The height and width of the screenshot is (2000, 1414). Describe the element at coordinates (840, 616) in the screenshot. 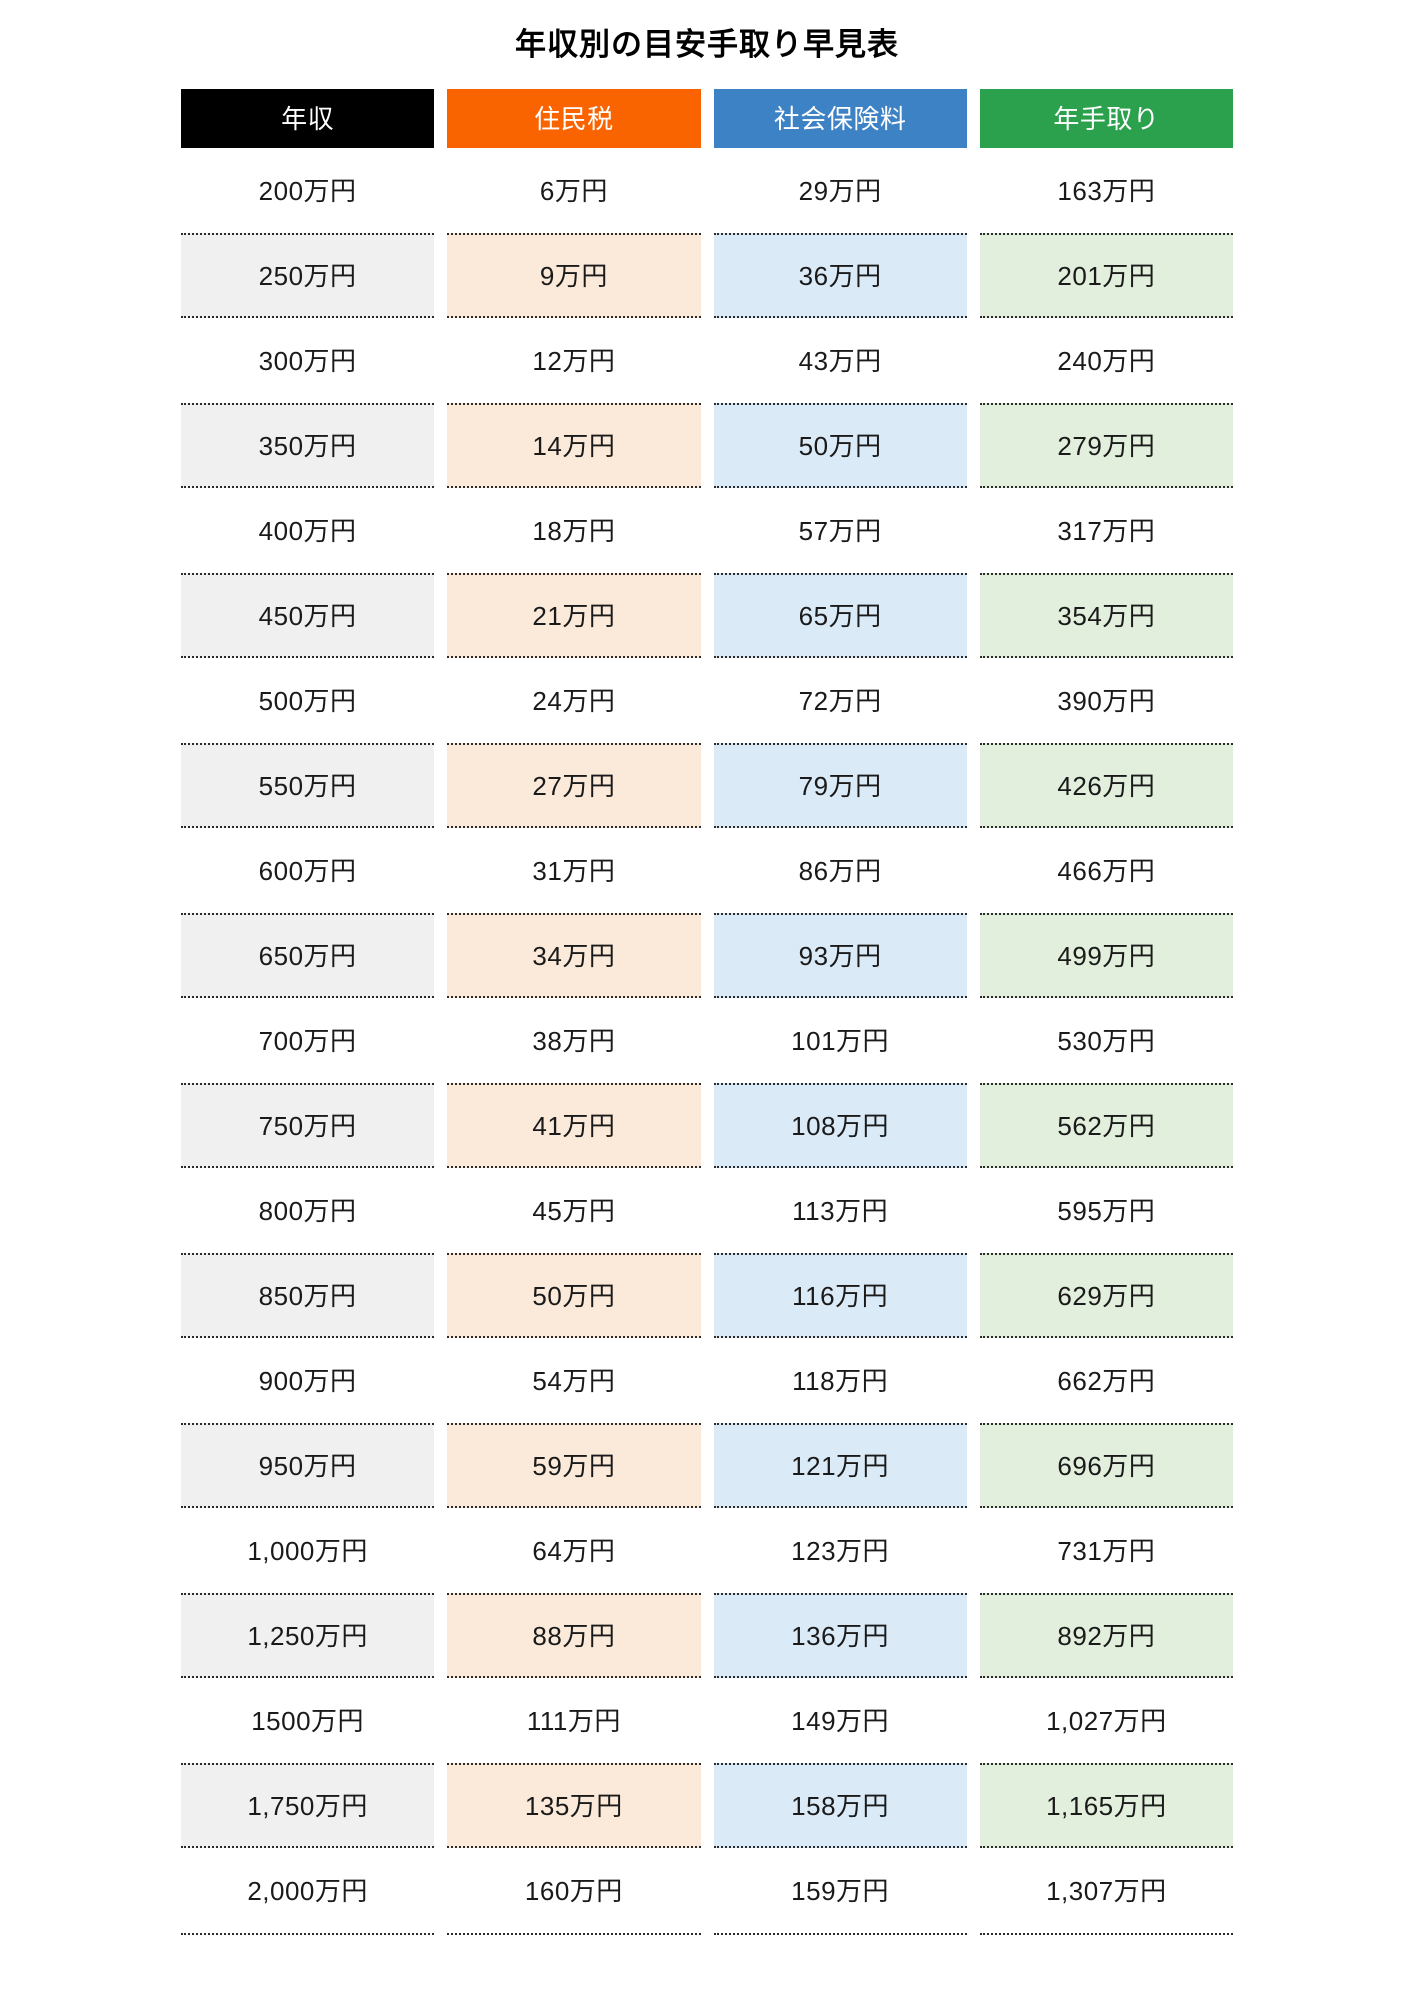

I see `cell-social-insurance: 65万円` at that location.